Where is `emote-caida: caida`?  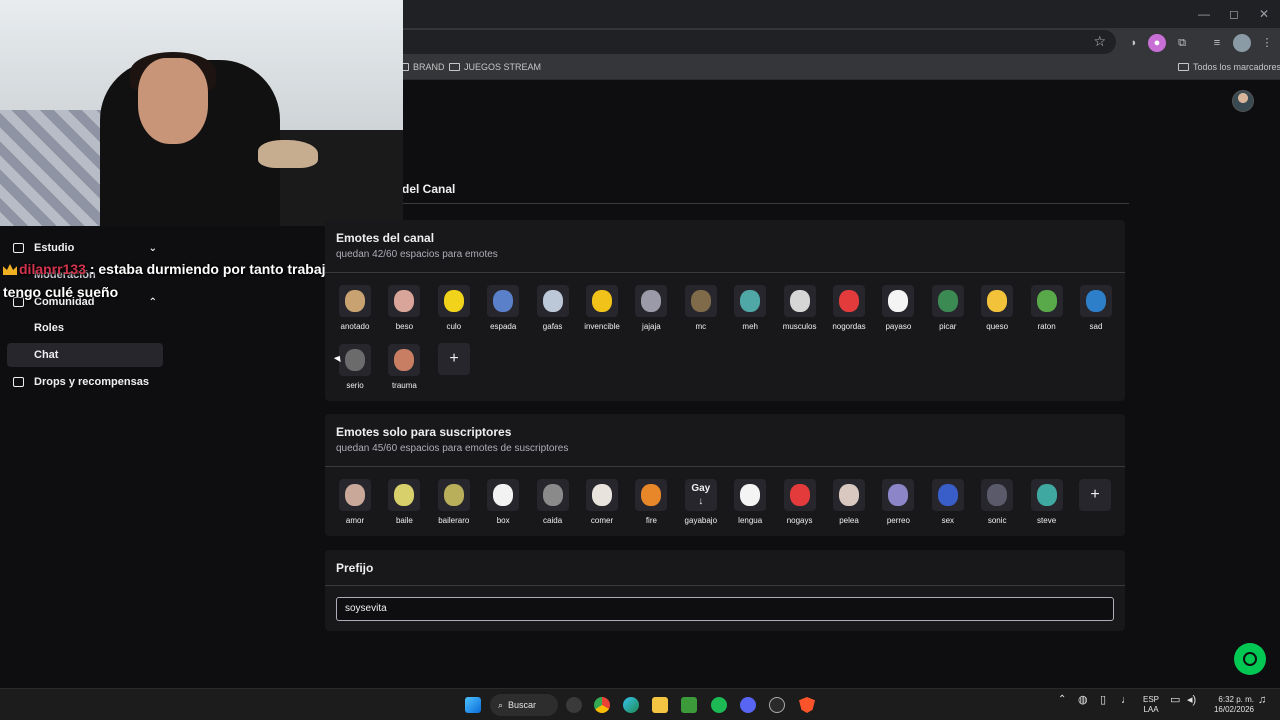 emote-caida: caida is located at coordinates (553, 505).